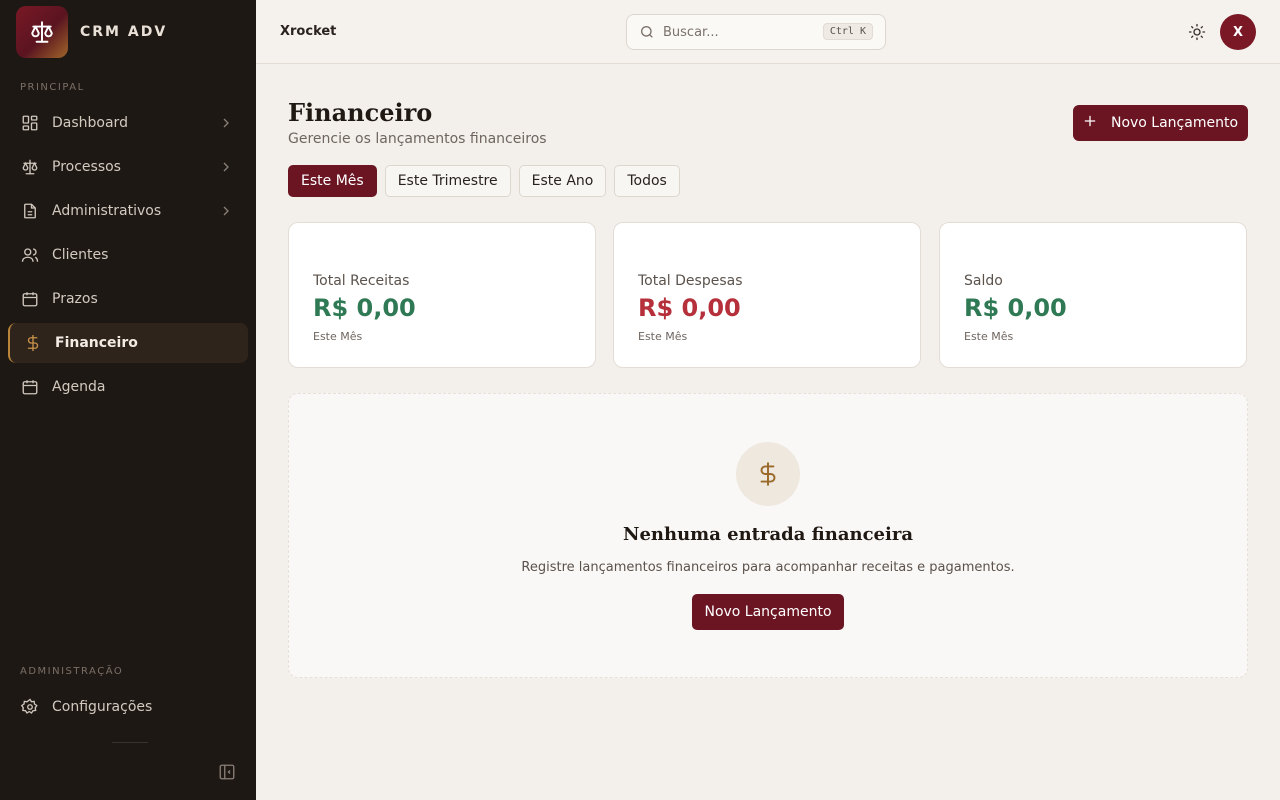  Describe the element at coordinates (30, 387) in the screenshot. I see `calendar-days-icon` at that location.